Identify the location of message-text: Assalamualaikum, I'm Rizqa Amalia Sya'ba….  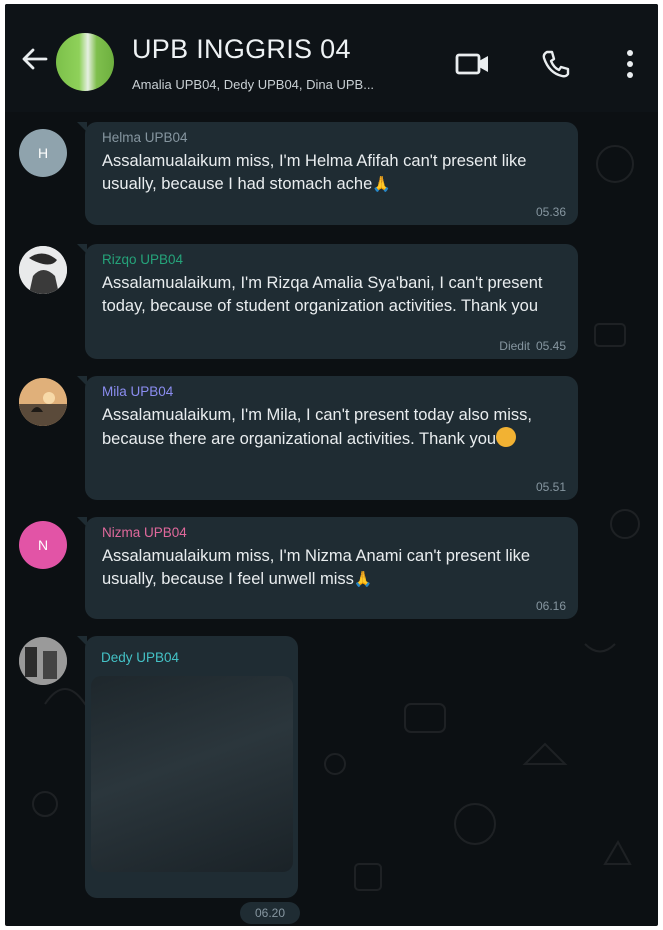
(322, 294).